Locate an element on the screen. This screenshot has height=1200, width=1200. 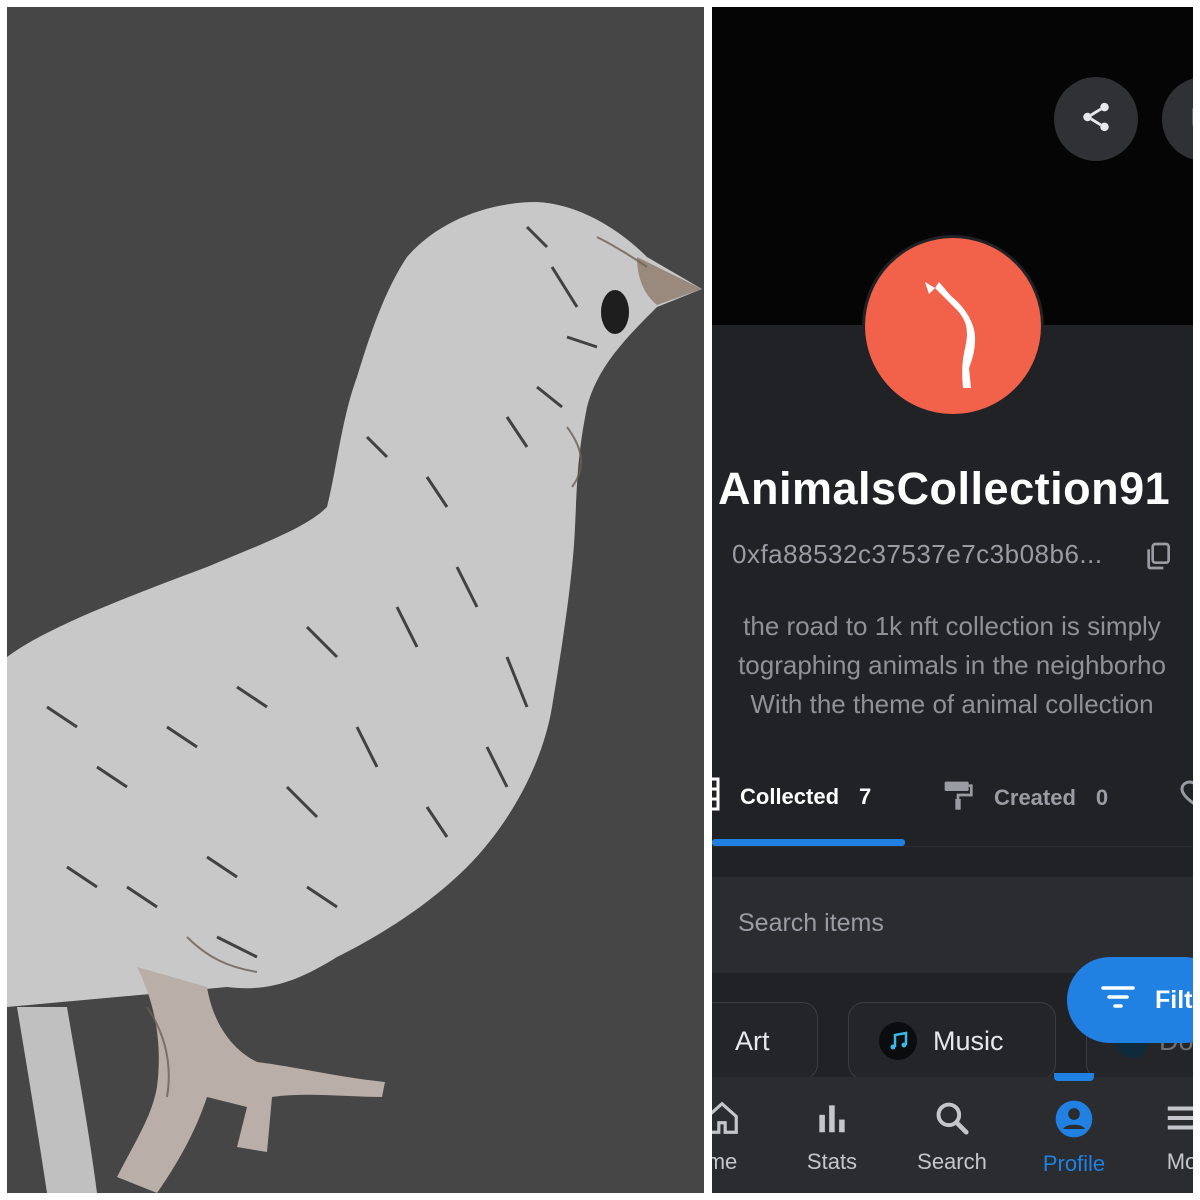
nav-stats: Stats is located at coordinates (832, 1137).